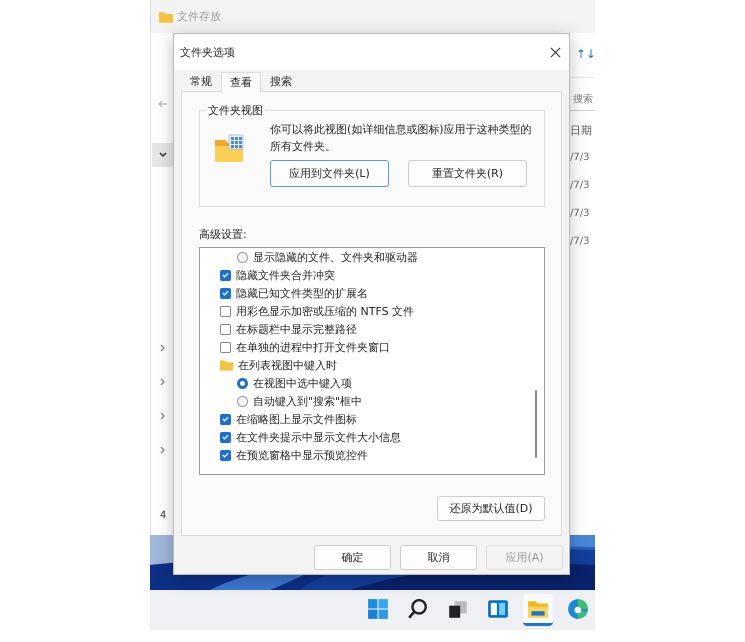 The image size is (745, 642). I want to click on setting-label: 用彩色显示加密或压缩的 NTFS 文件, so click(325, 311).